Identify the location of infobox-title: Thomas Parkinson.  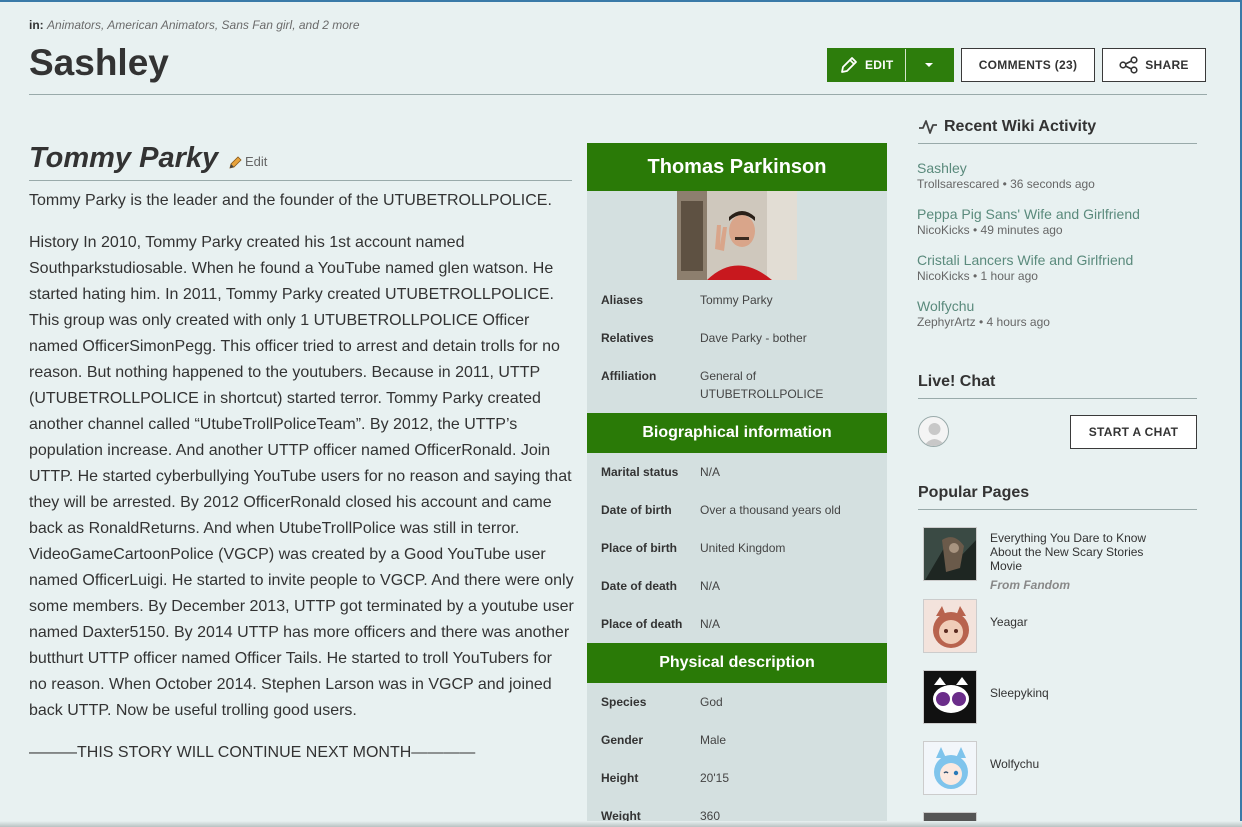
(737, 167).